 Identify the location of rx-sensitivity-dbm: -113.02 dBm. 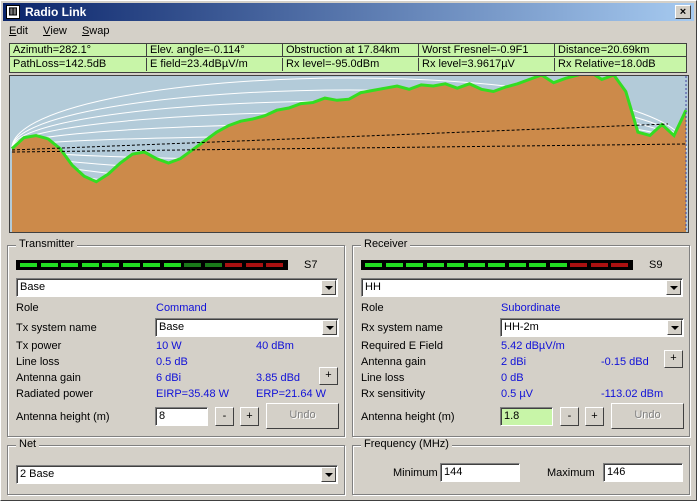
(632, 394).